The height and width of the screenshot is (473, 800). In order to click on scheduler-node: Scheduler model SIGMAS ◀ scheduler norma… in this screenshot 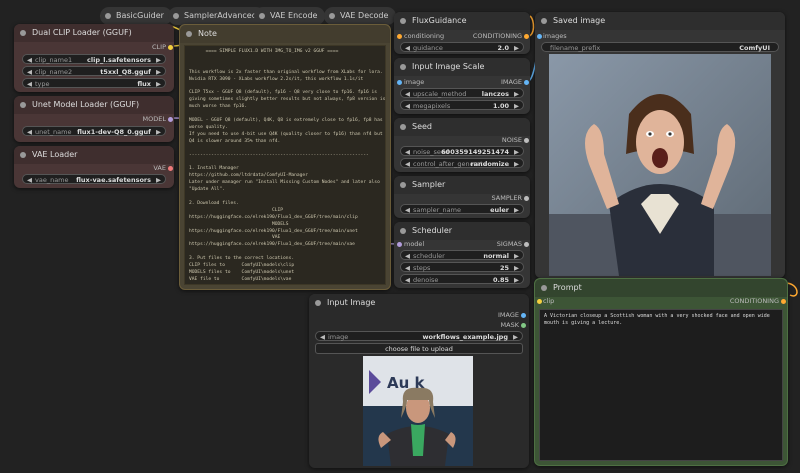, I will do `click(462, 255)`.